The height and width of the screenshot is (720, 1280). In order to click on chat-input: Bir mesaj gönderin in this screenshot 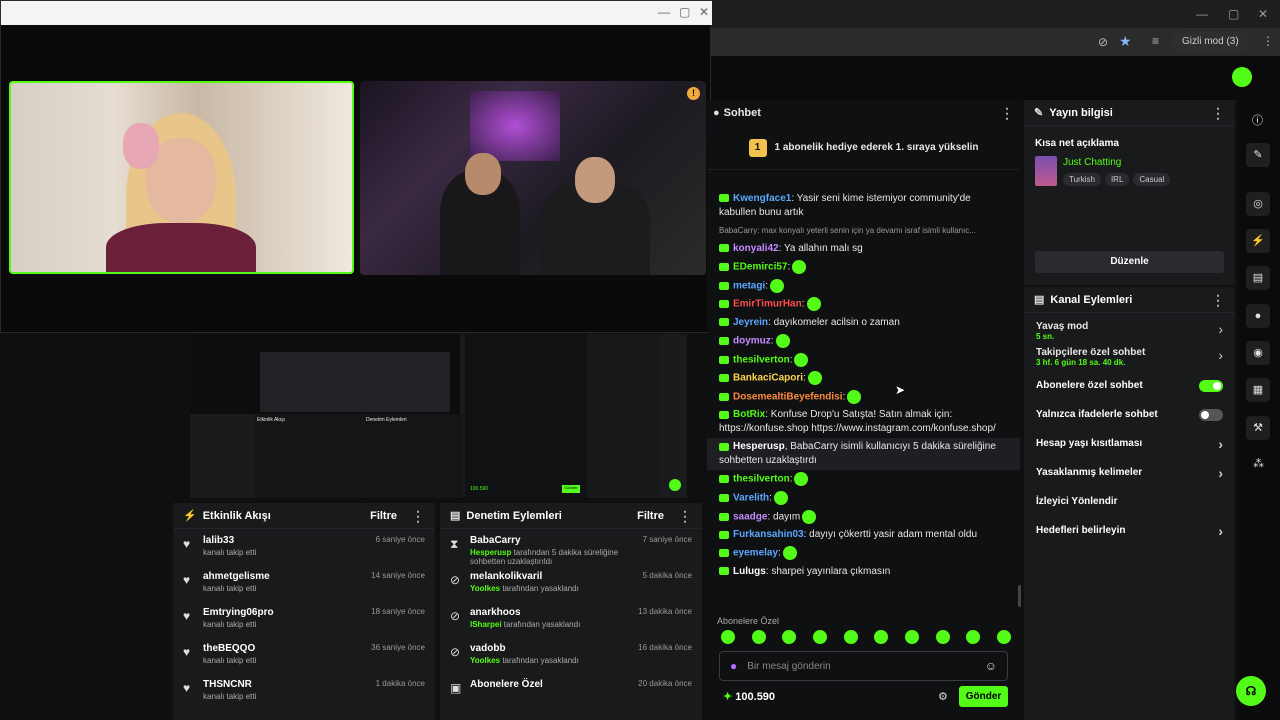, I will do `click(865, 666)`.